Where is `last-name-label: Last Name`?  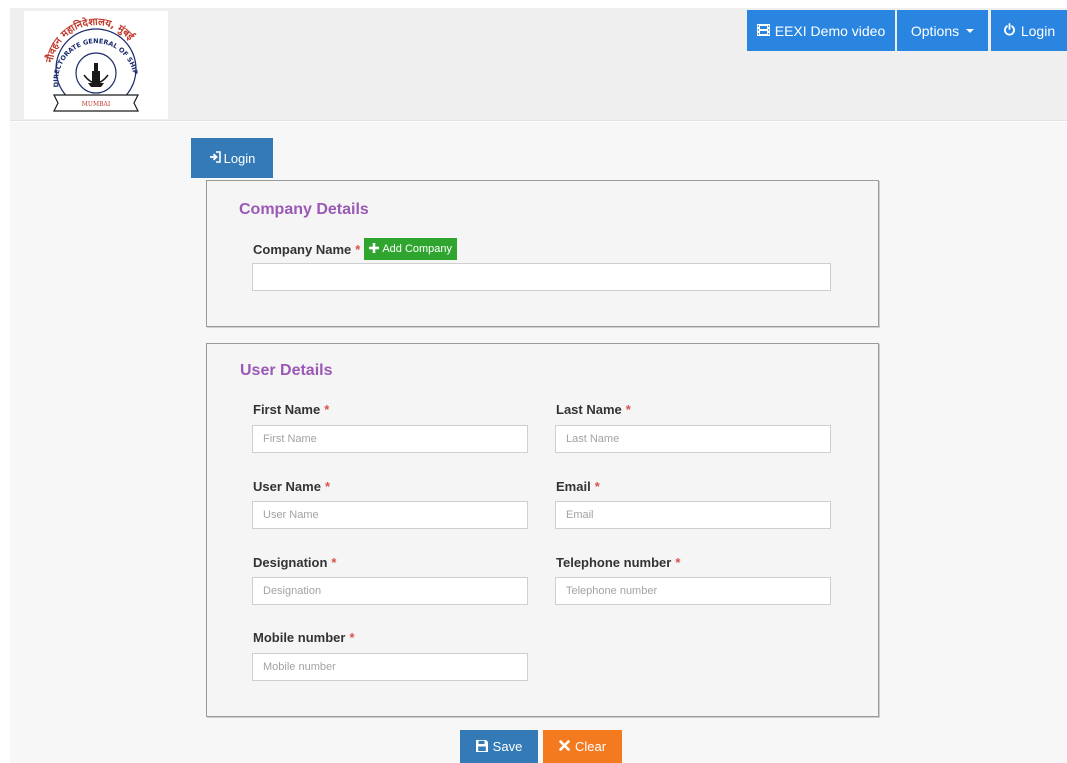
last-name-label: Last Name is located at coordinates (589, 409).